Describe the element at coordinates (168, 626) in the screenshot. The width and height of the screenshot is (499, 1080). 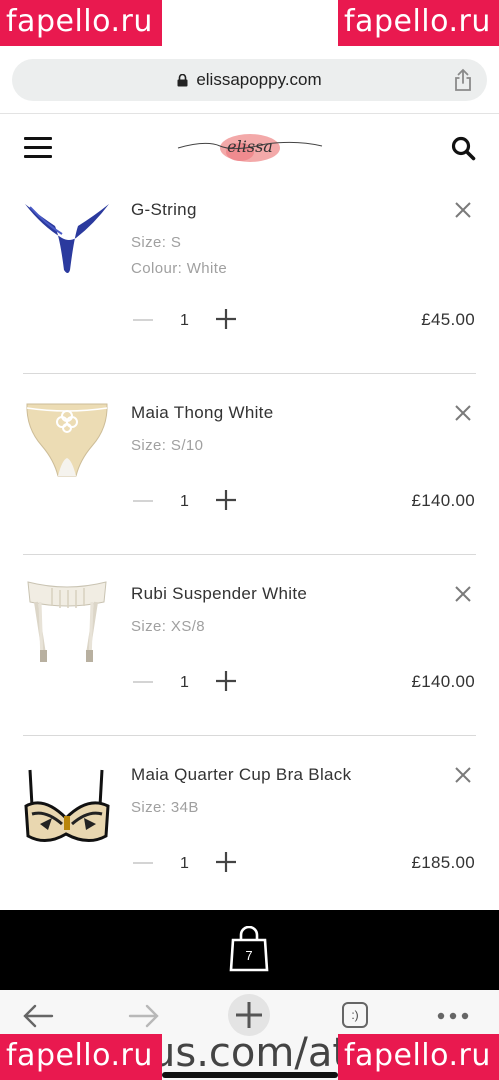
I see `cart-item-size: Size: XS/8` at that location.